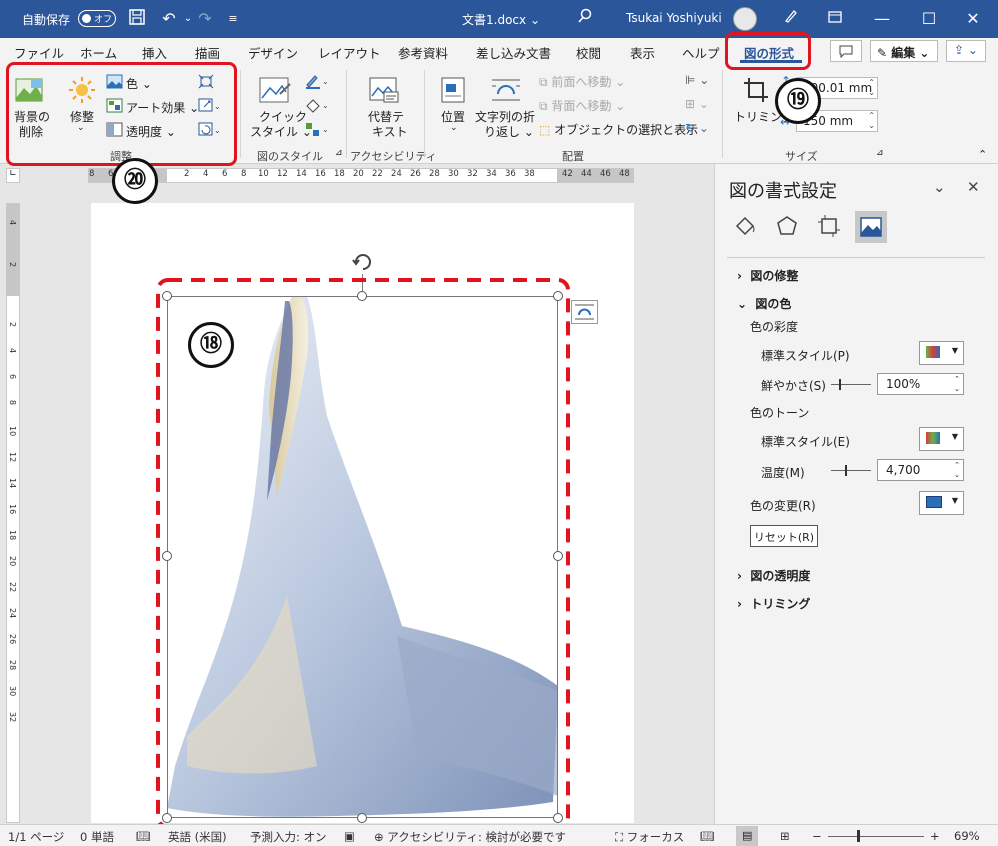 The width and height of the screenshot is (998, 846). I want to click on saturation-label: 色の彩度, so click(774, 327).